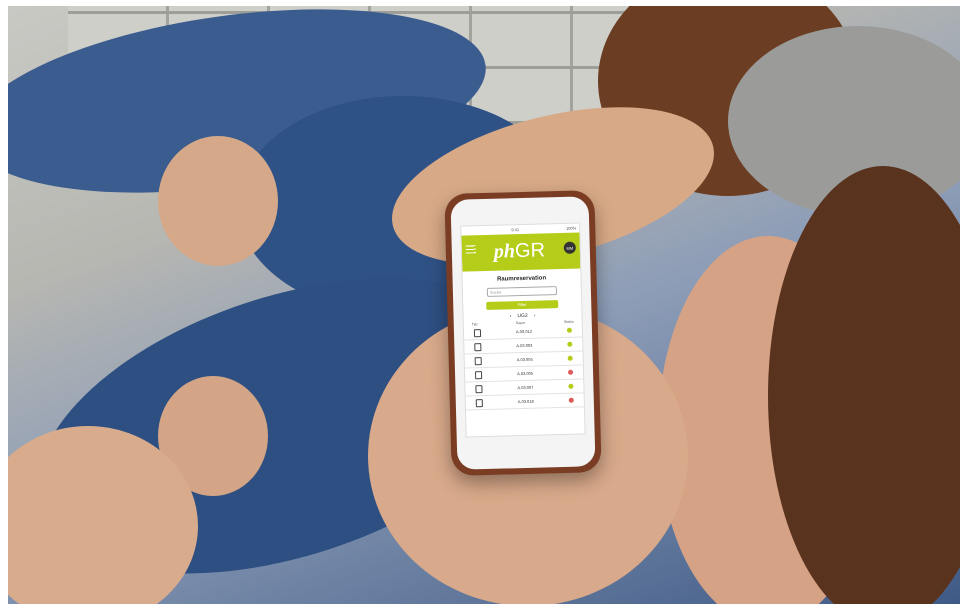  What do you see at coordinates (525, 373) in the screenshot?
I see `room-name: A.03.005` at bounding box center [525, 373].